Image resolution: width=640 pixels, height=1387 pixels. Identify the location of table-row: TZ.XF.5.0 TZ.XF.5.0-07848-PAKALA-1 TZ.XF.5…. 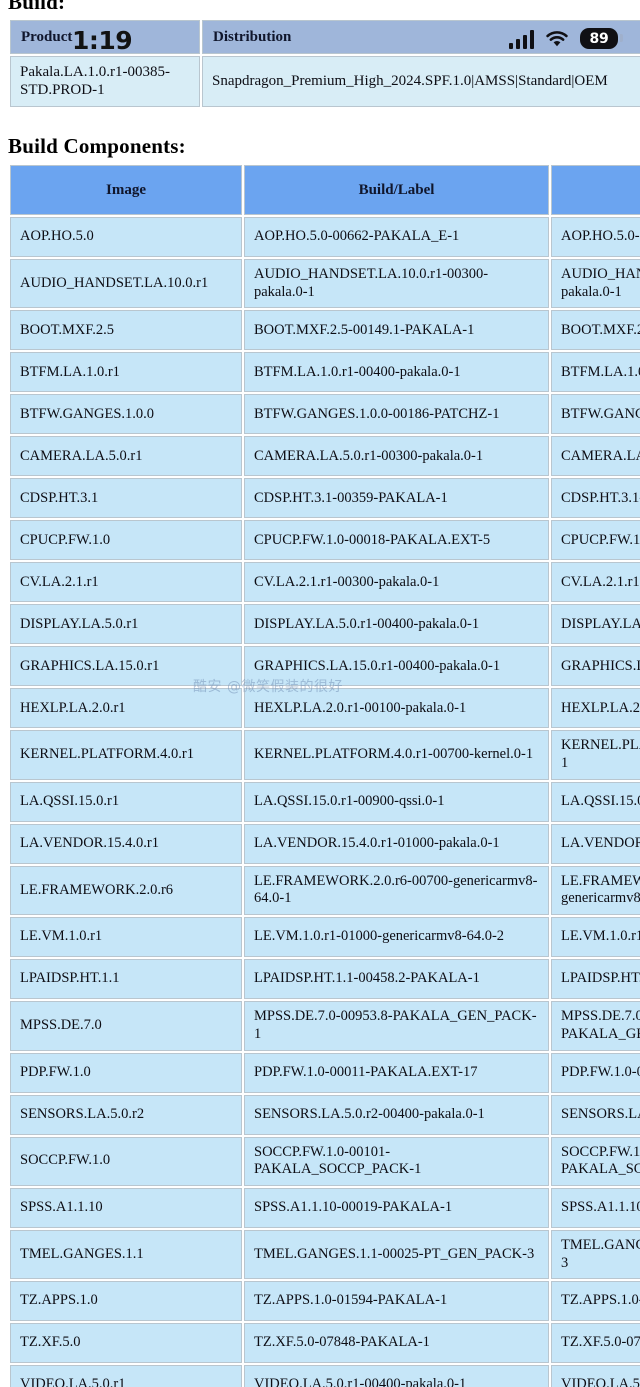
(325, 1343).